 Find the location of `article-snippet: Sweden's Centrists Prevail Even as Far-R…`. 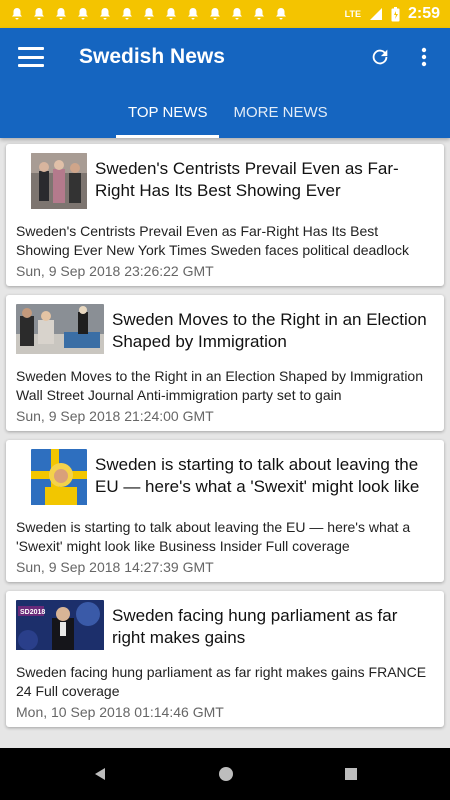

article-snippet: Sweden's Centrists Prevail Even as Far-R… is located at coordinates (212, 240).